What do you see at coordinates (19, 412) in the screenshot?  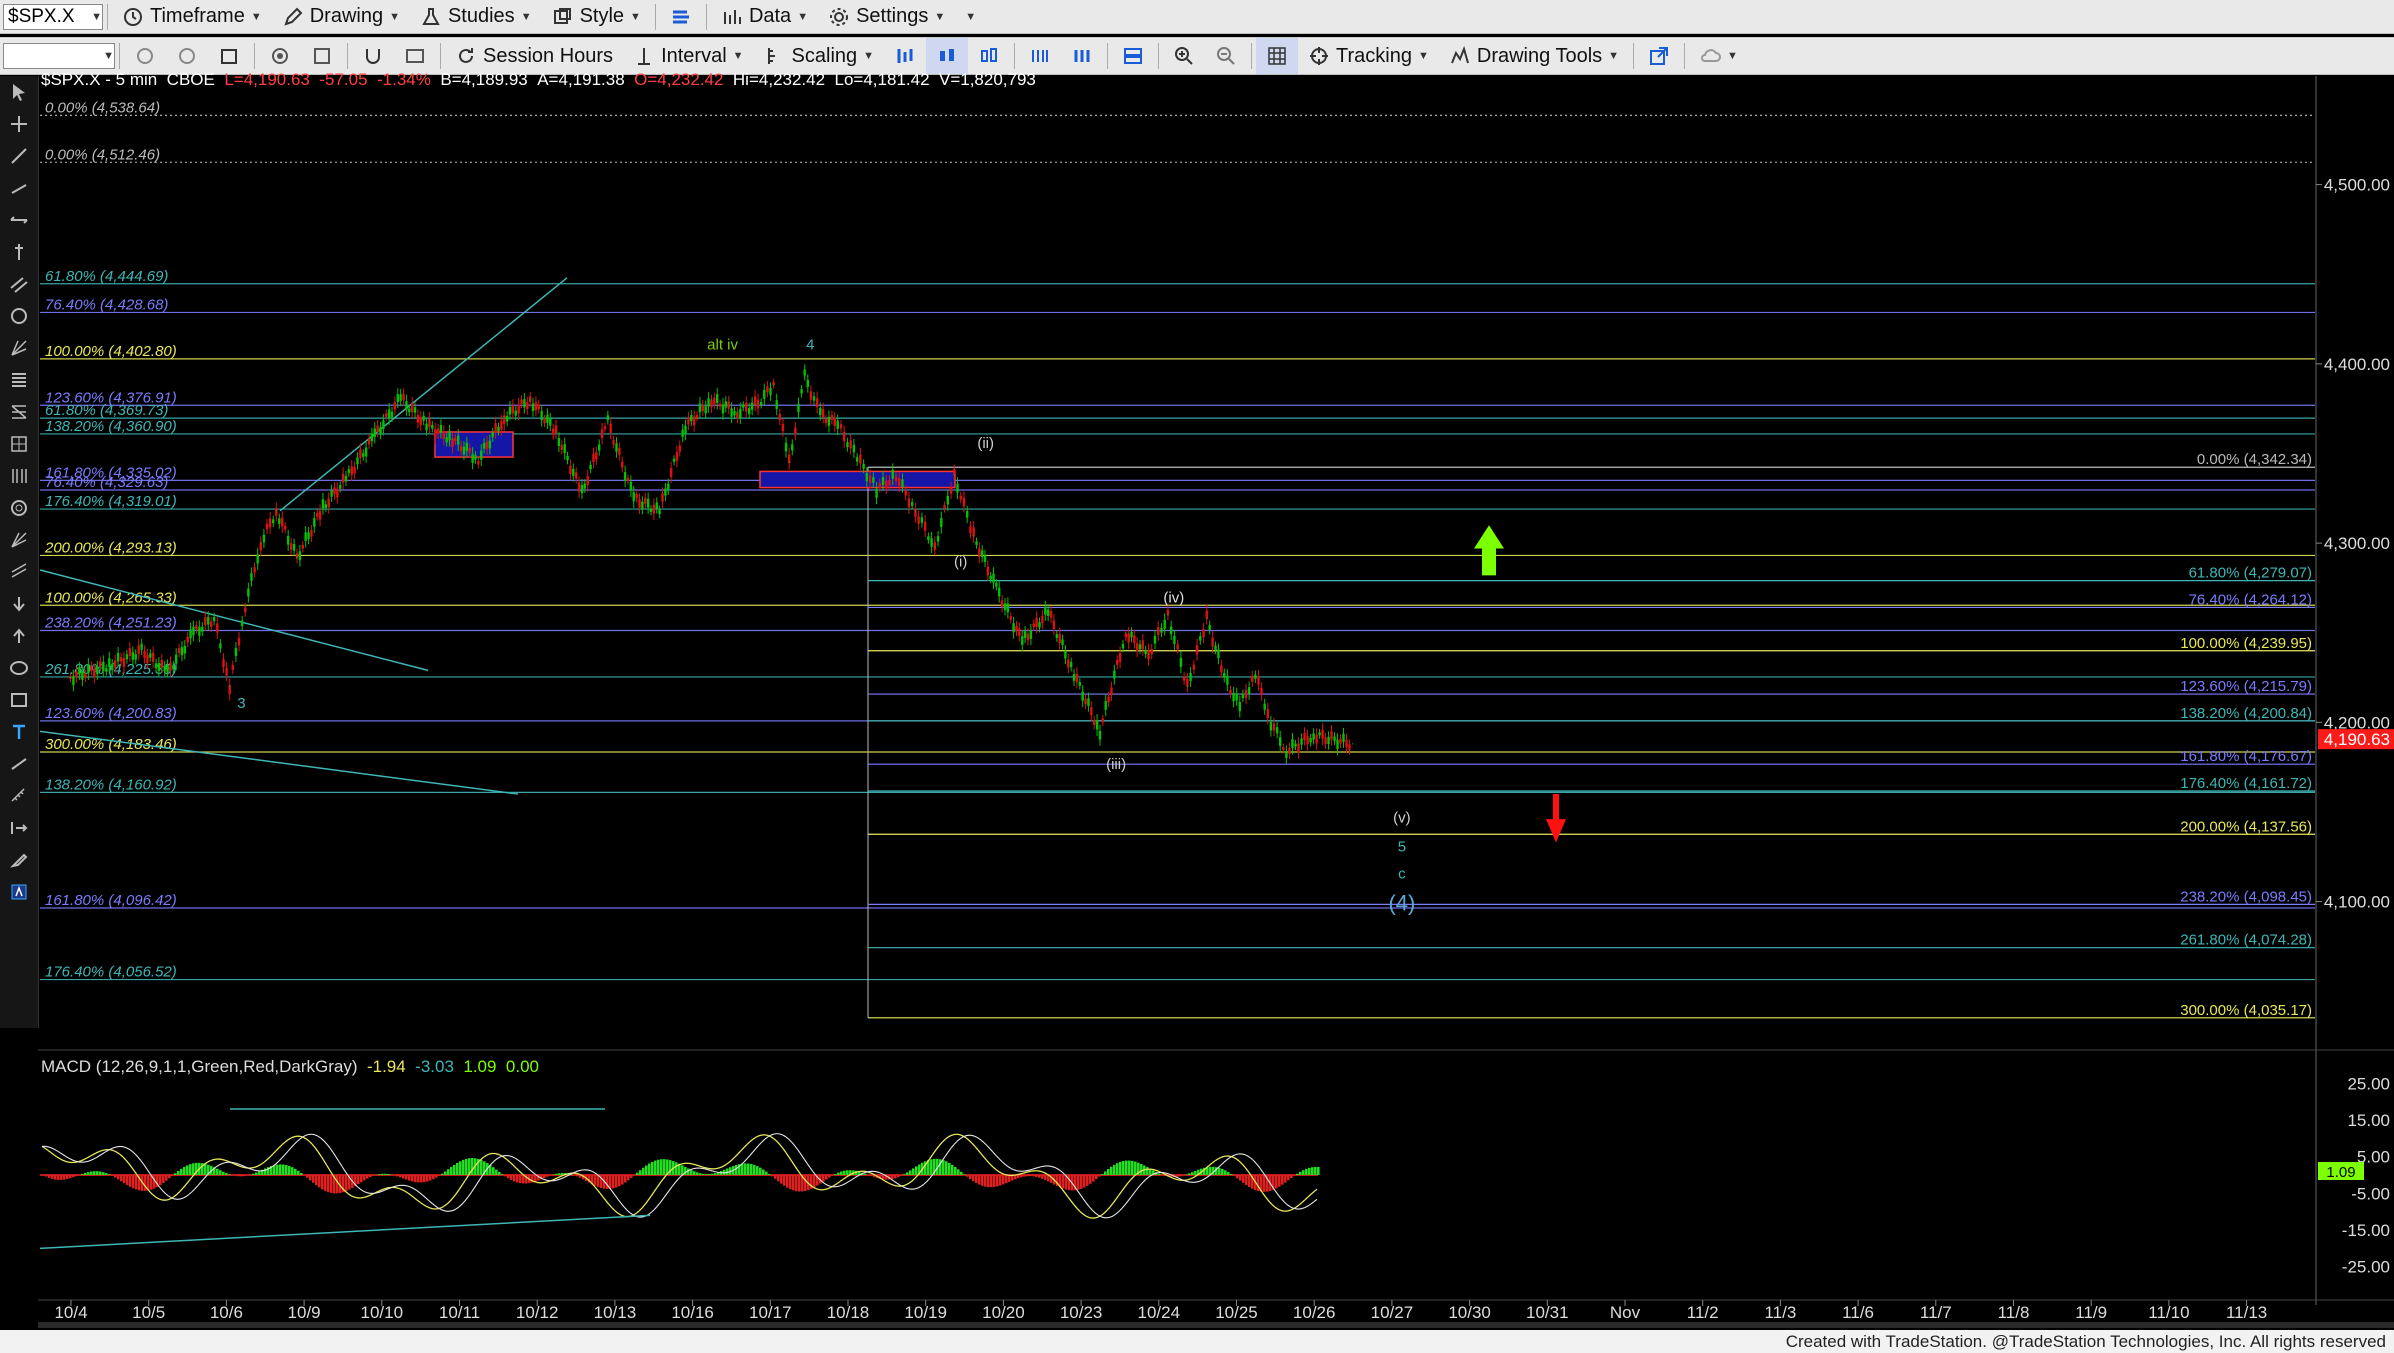 I see `fib-extension-tool` at bounding box center [19, 412].